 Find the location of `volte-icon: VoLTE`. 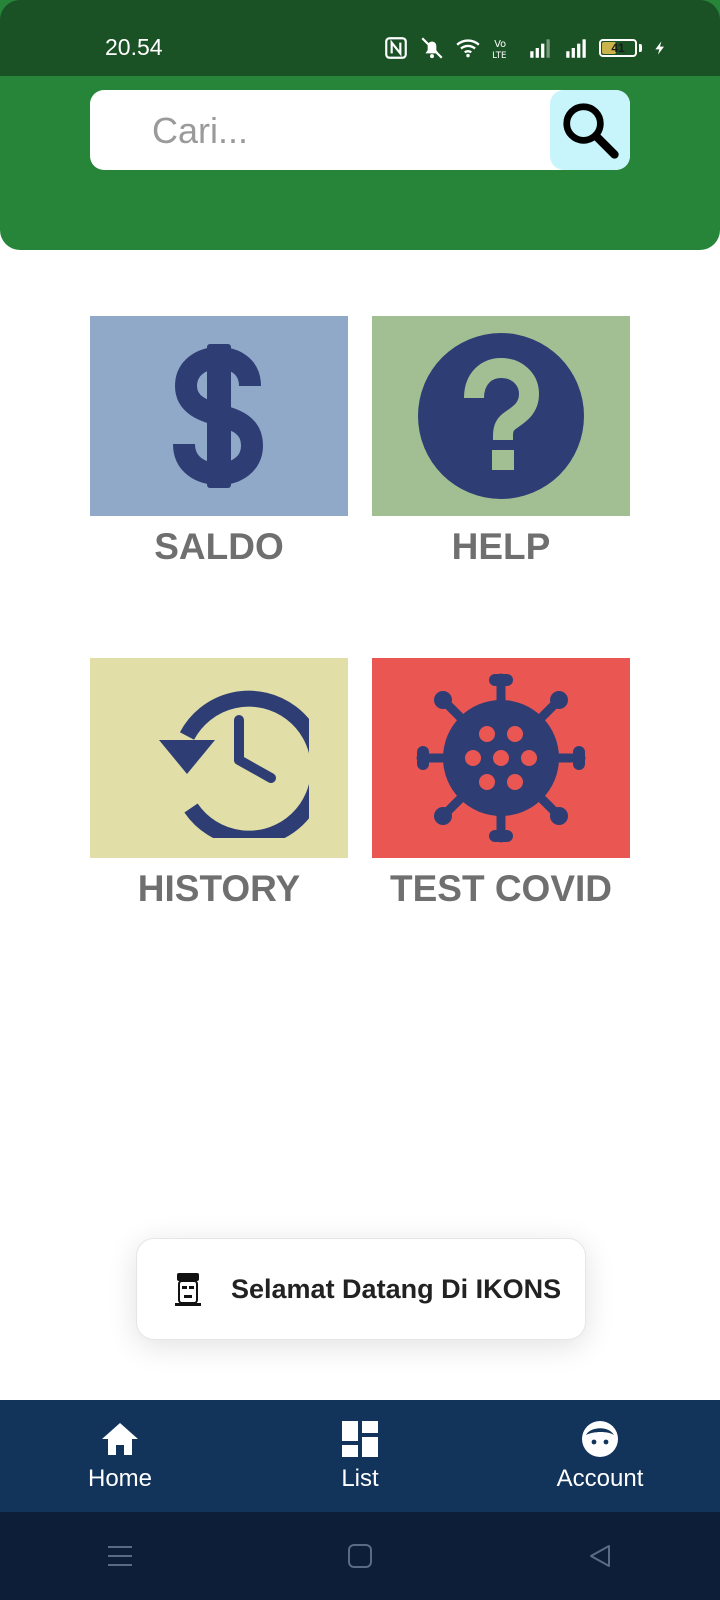

volte-icon: VoLTE is located at coordinates (499, 50).